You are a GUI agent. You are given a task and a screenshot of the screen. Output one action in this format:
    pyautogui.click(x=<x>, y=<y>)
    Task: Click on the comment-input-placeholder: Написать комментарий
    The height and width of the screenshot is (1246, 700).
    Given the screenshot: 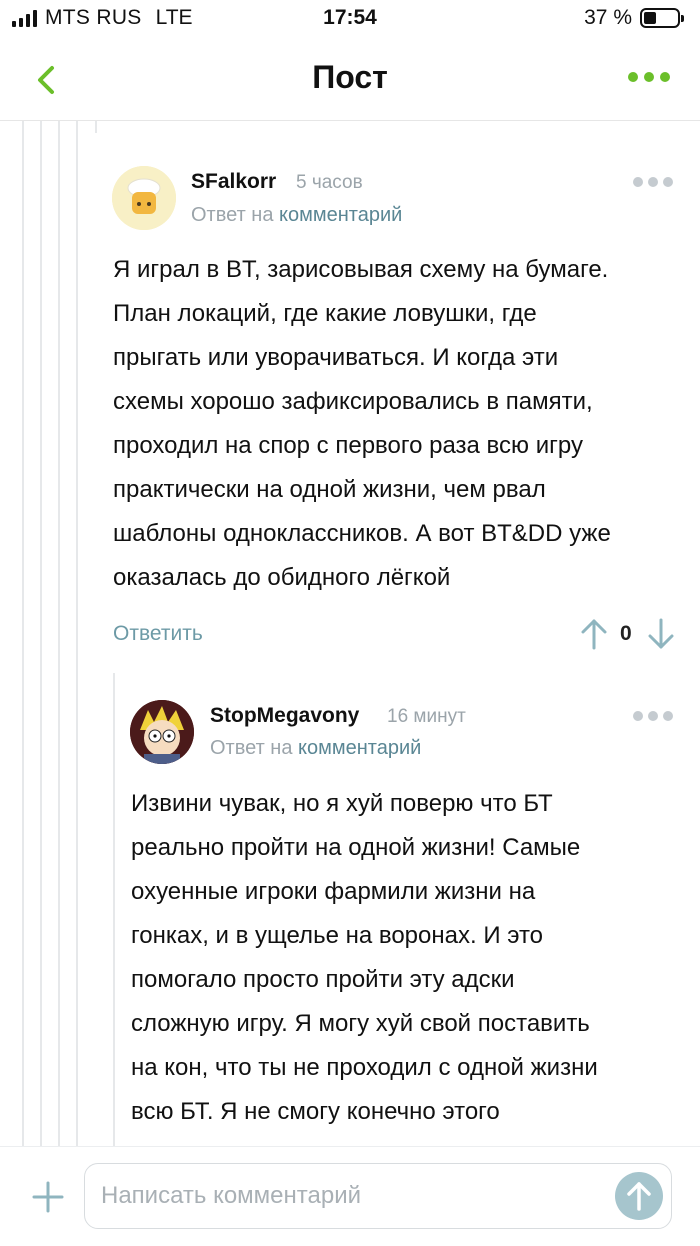 What is the action you would take?
    pyautogui.click(x=231, y=1195)
    